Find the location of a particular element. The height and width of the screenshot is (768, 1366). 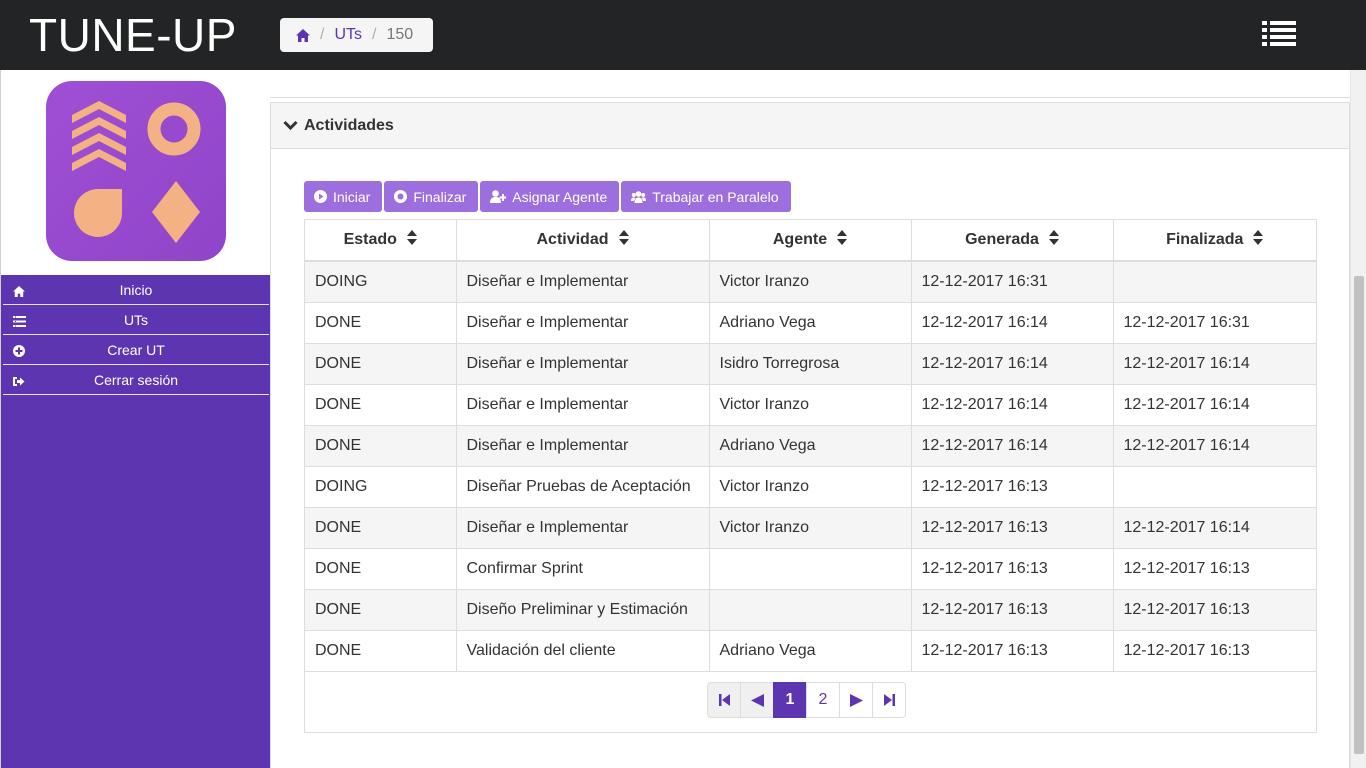

vertical-scrollbar is located at coordinates (1358, 419).